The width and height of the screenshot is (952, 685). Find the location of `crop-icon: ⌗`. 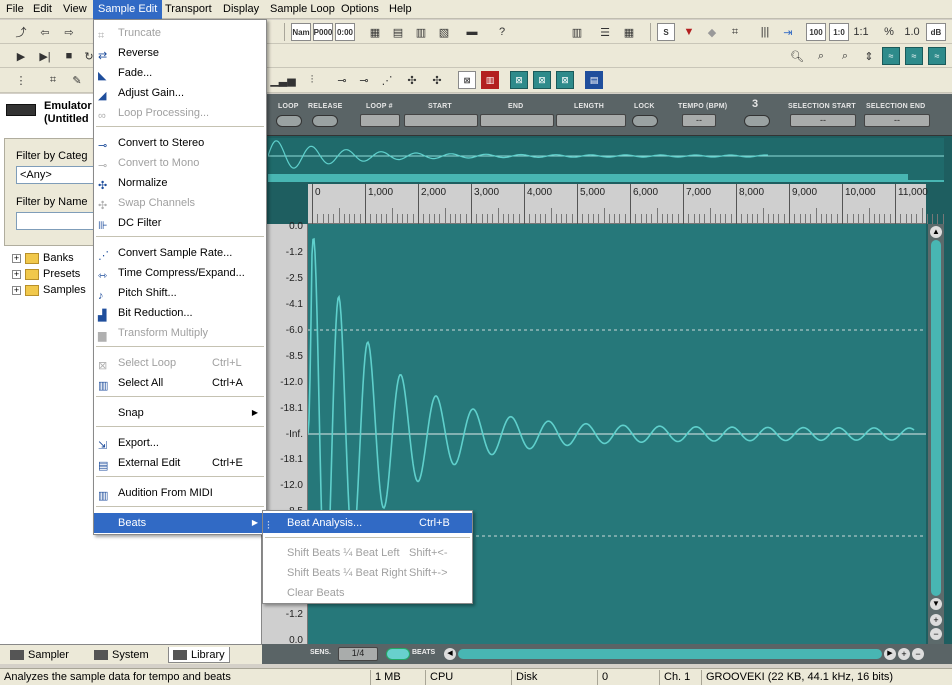

crop-icon: ⌗ is located at coordinates (53, 80).